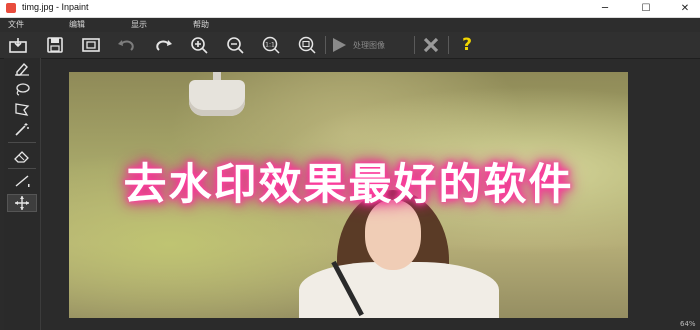  I want to click on open-image-button, so click(18, 45).